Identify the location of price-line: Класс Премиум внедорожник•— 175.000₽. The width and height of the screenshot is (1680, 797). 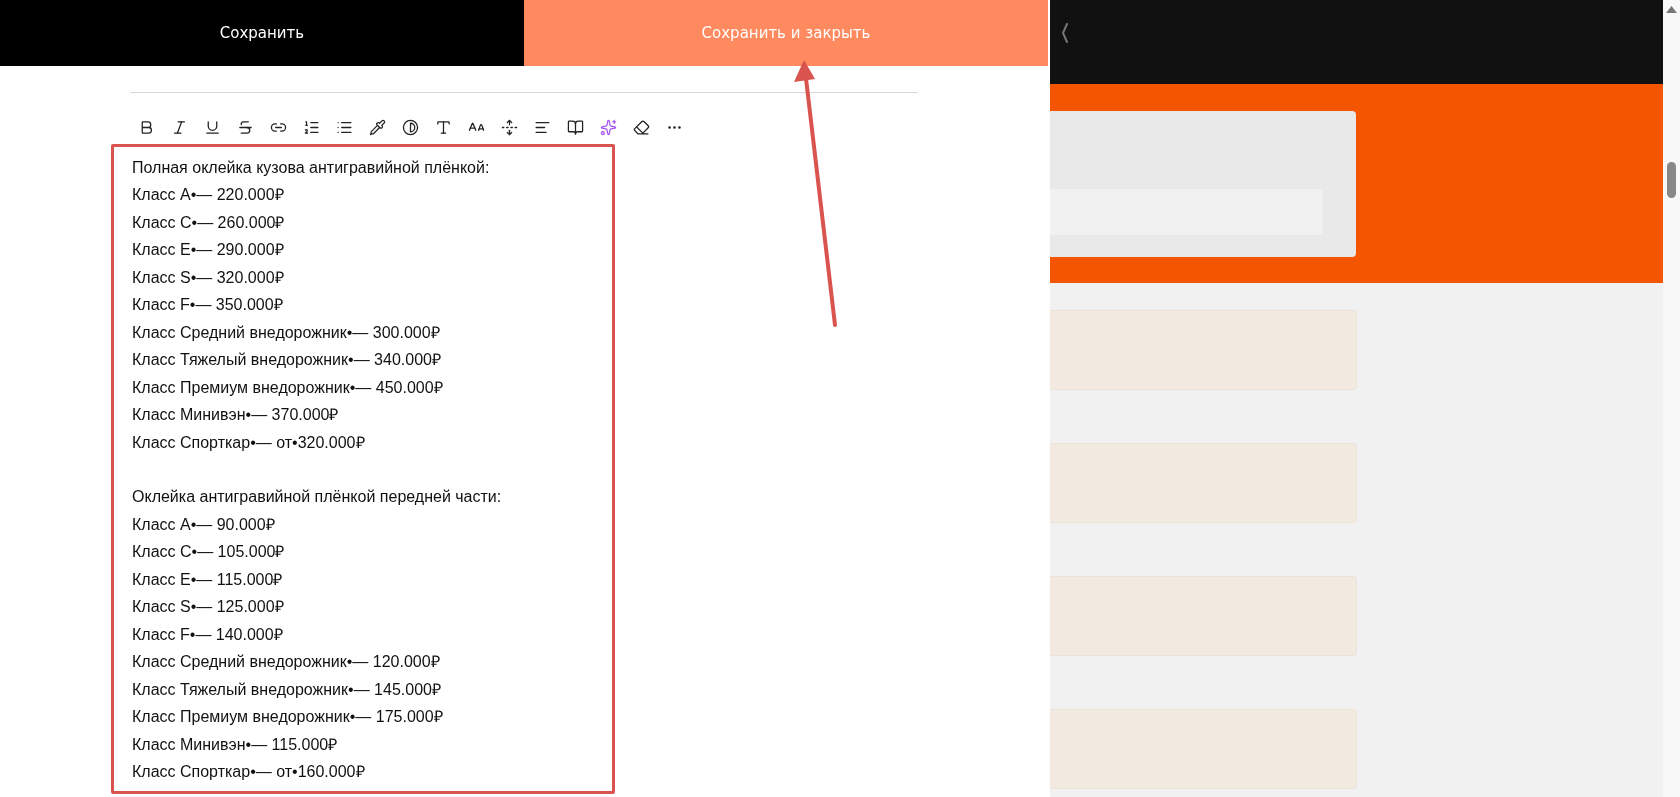
(288, 717).